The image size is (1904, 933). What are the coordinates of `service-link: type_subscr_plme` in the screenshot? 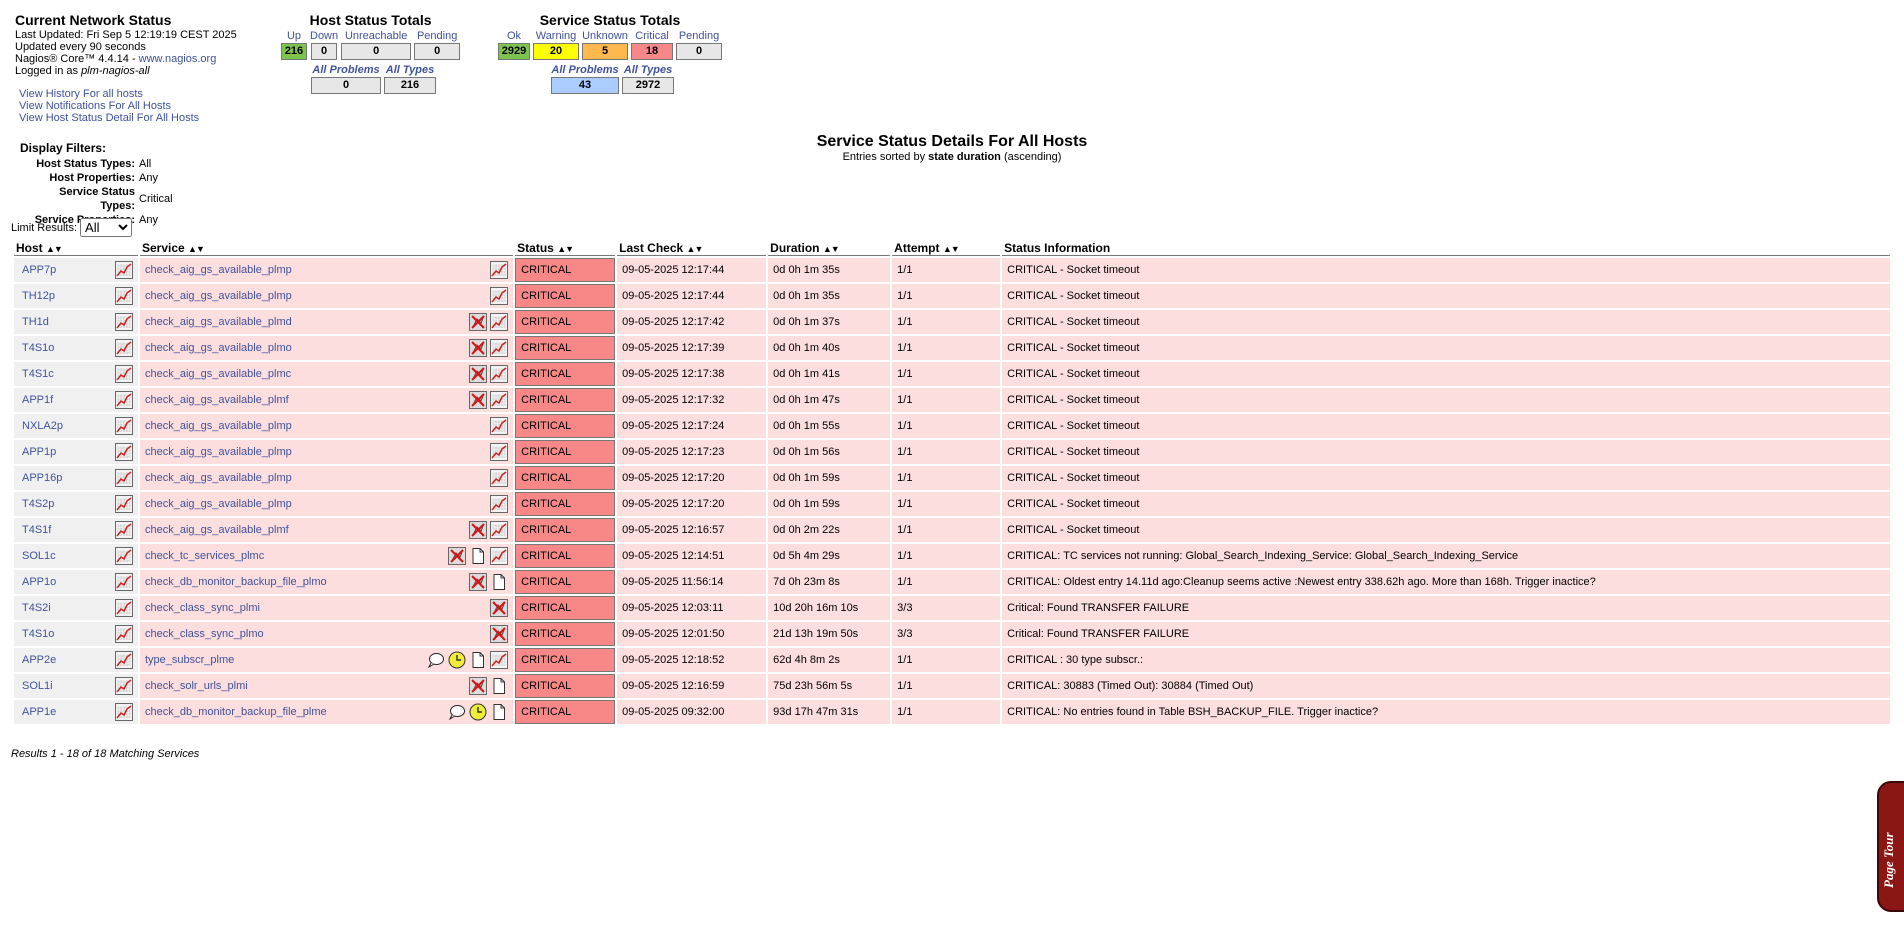 It's located at (189, 660).